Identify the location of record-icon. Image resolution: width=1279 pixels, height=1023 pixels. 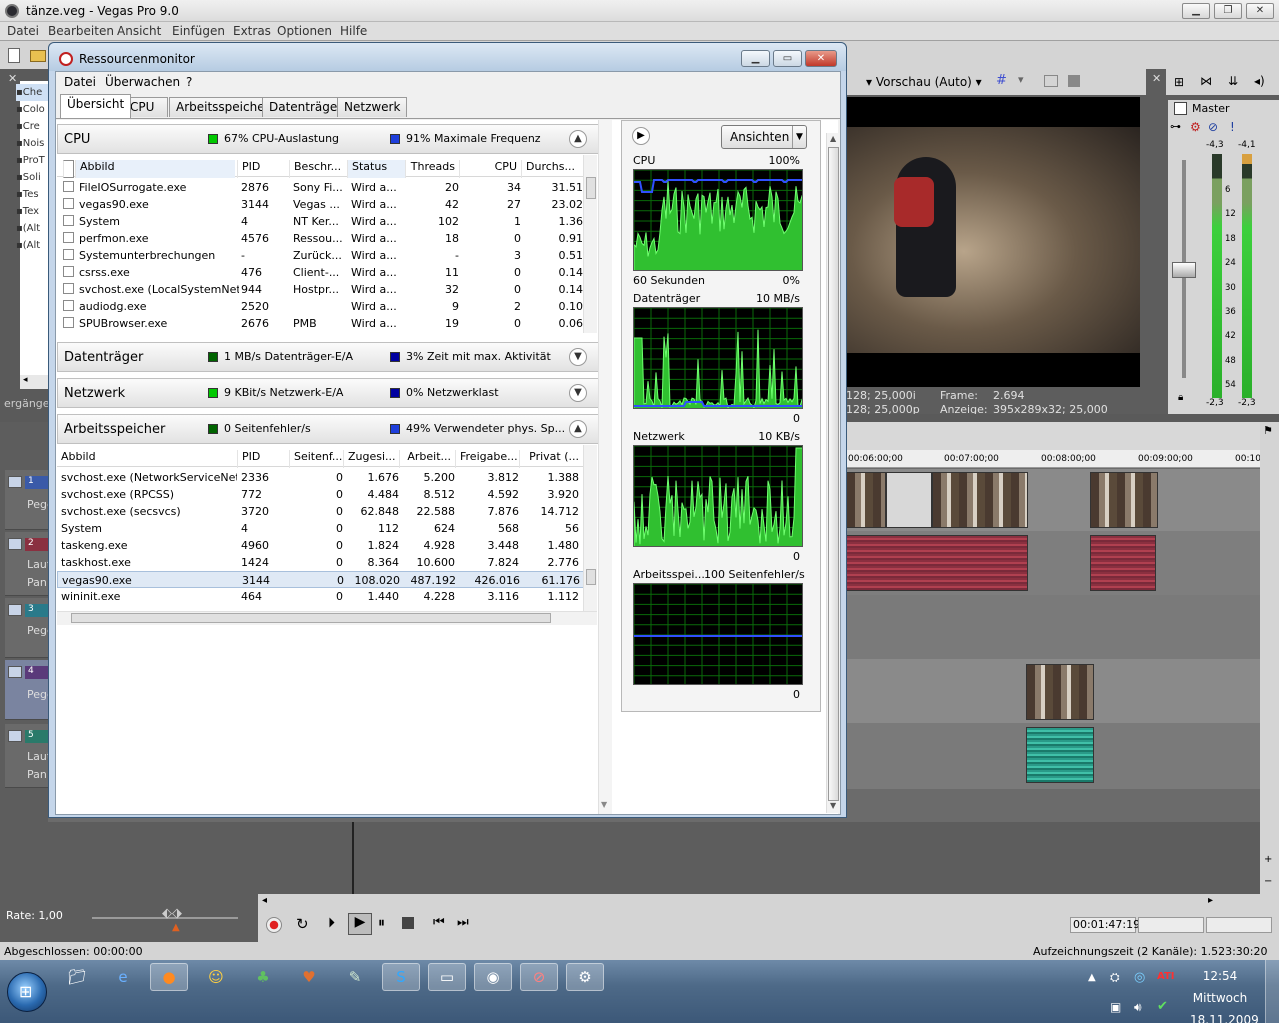
(274, 925).